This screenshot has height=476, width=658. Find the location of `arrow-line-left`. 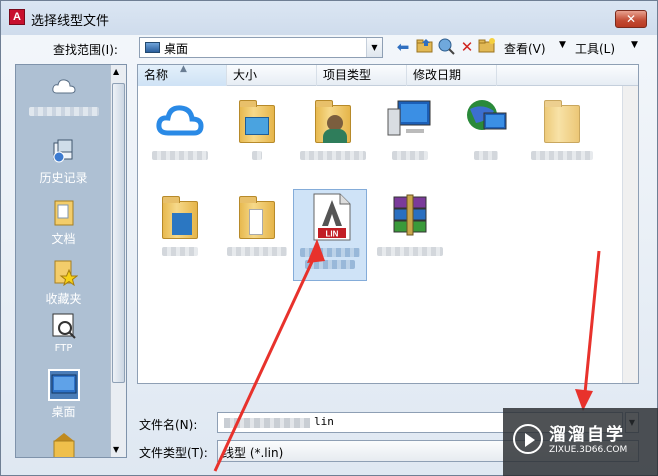

arrow-line-left is located at coordinates (266, 361).